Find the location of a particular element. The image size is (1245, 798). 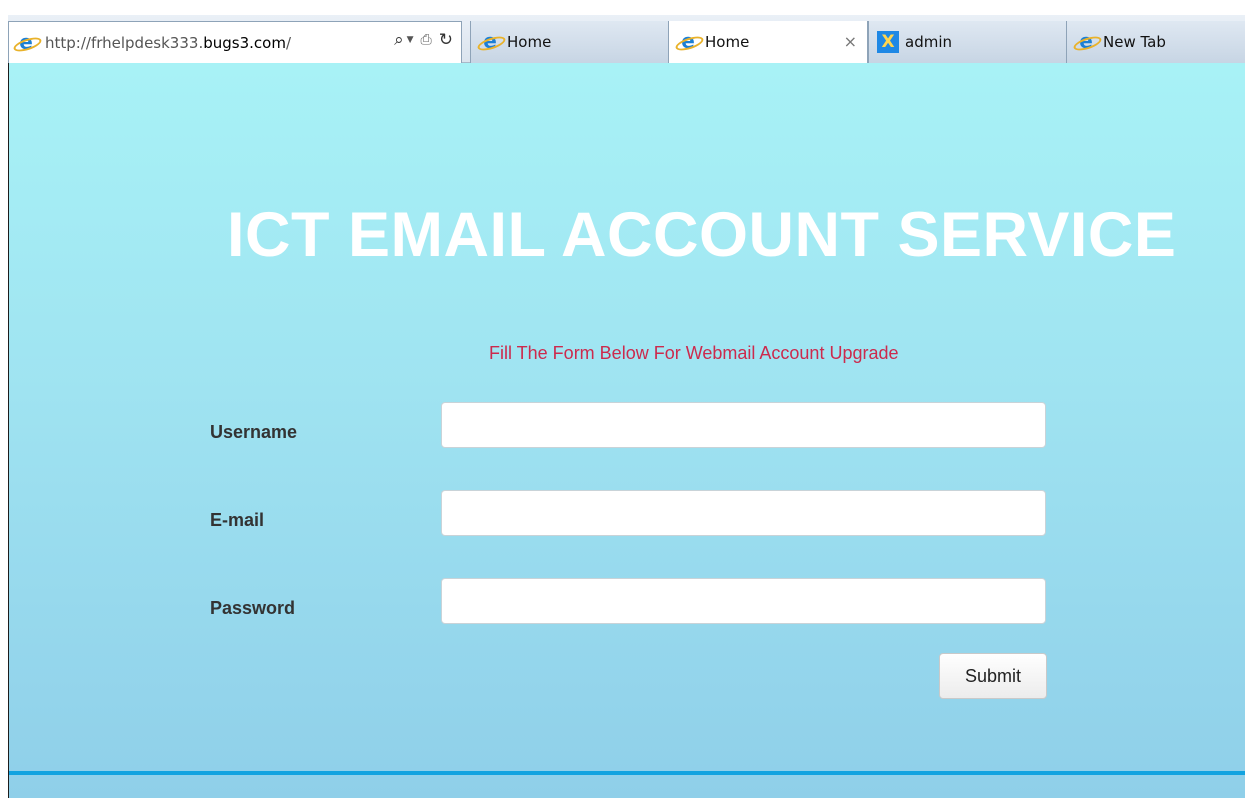

tab-home-1: e Home is located at coordinates (569, 42).